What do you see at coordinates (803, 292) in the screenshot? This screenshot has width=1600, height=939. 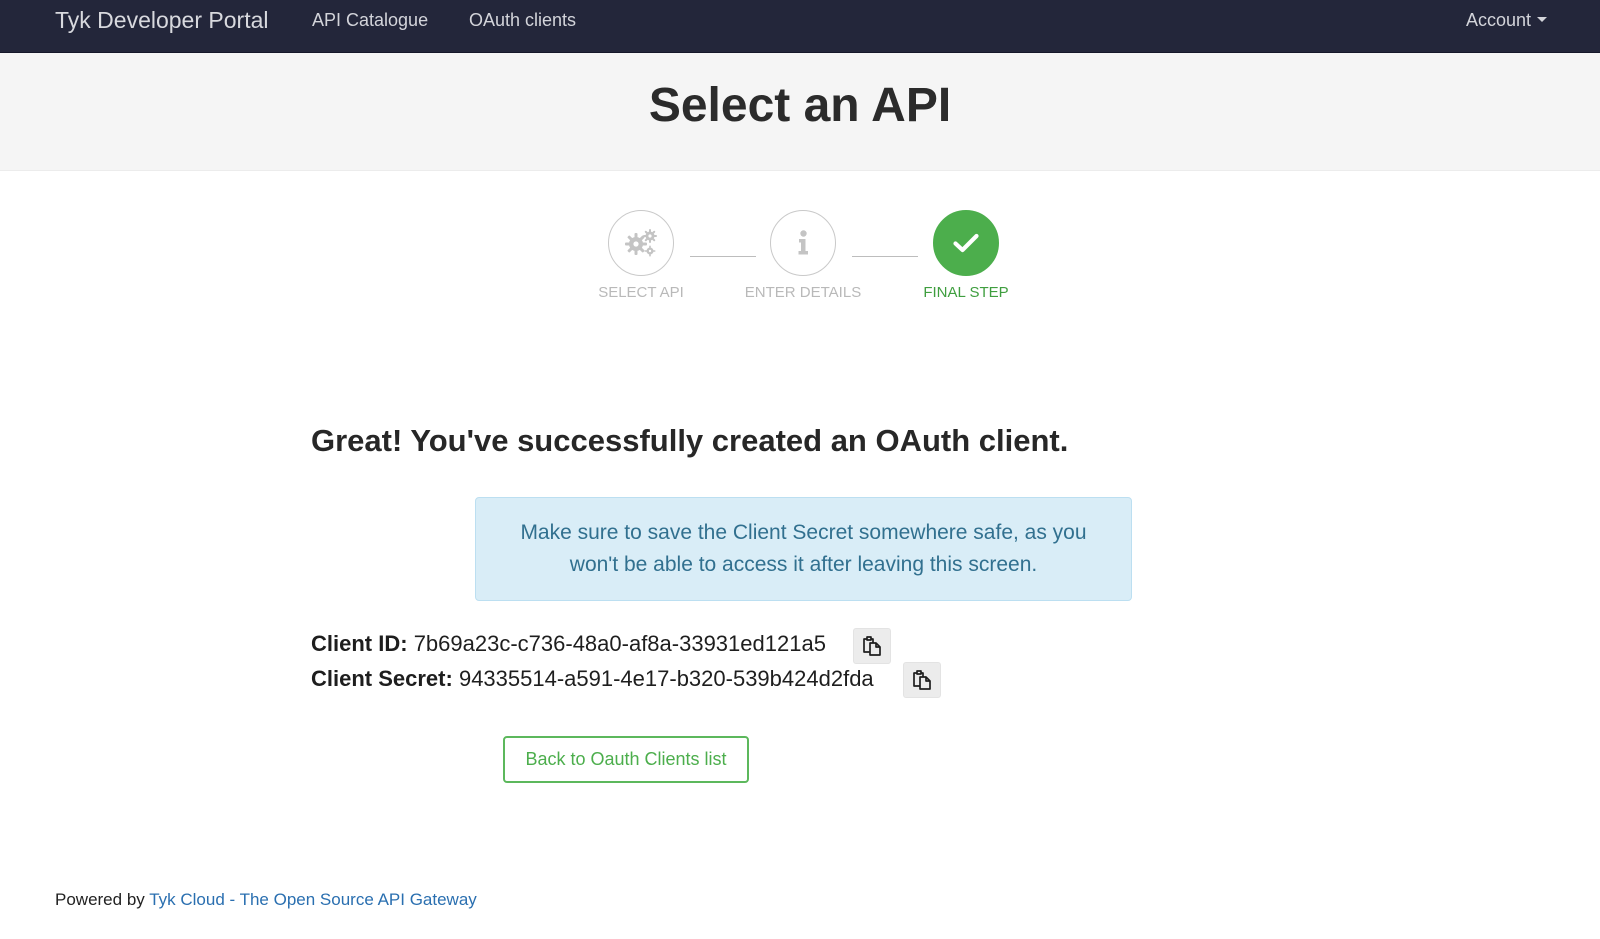 I see `step-enter-details-label: ENTER DETAILS` at bounding box center [803, 292].